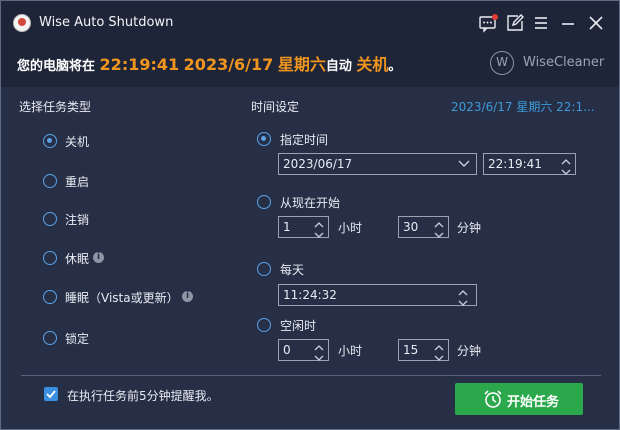 Image resolution: width=620 pixels, height=430 pixels. I want to click on from-now-hours-value: 1, so click(287, 227).